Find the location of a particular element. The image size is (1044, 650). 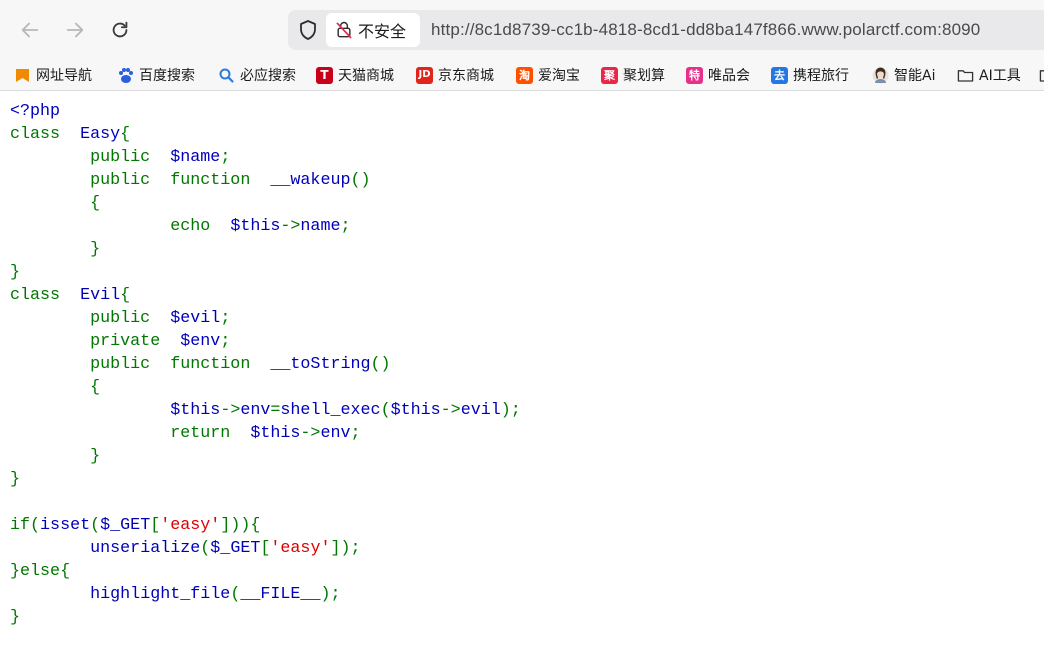

bookmark-label: 聚划算 is located at coordinates (644, 76).